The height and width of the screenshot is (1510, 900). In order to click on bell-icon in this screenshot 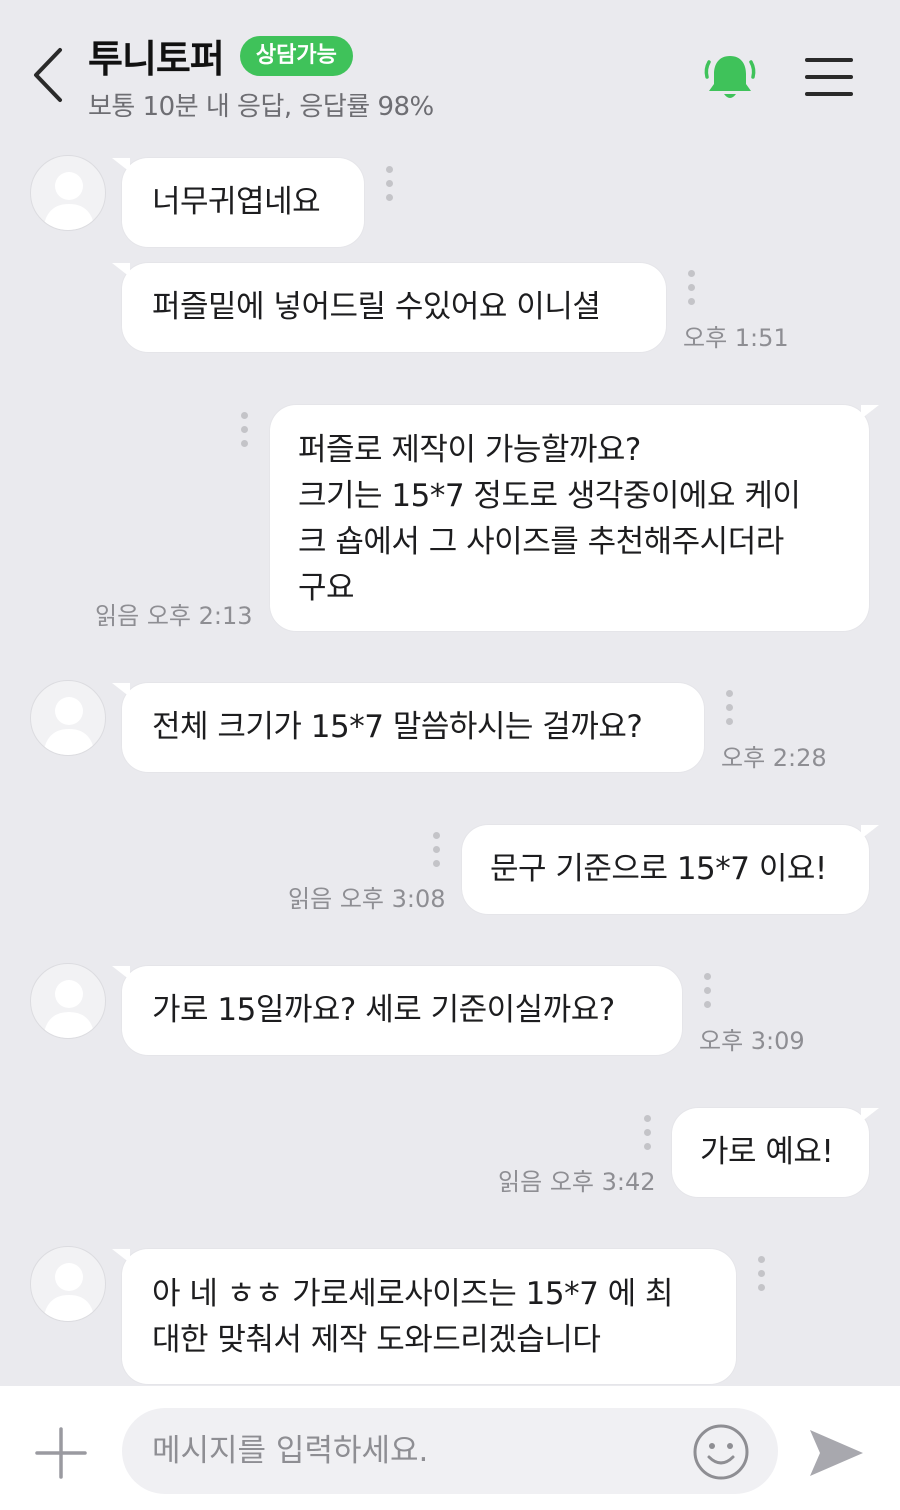, I will do `click(730, 77)`.